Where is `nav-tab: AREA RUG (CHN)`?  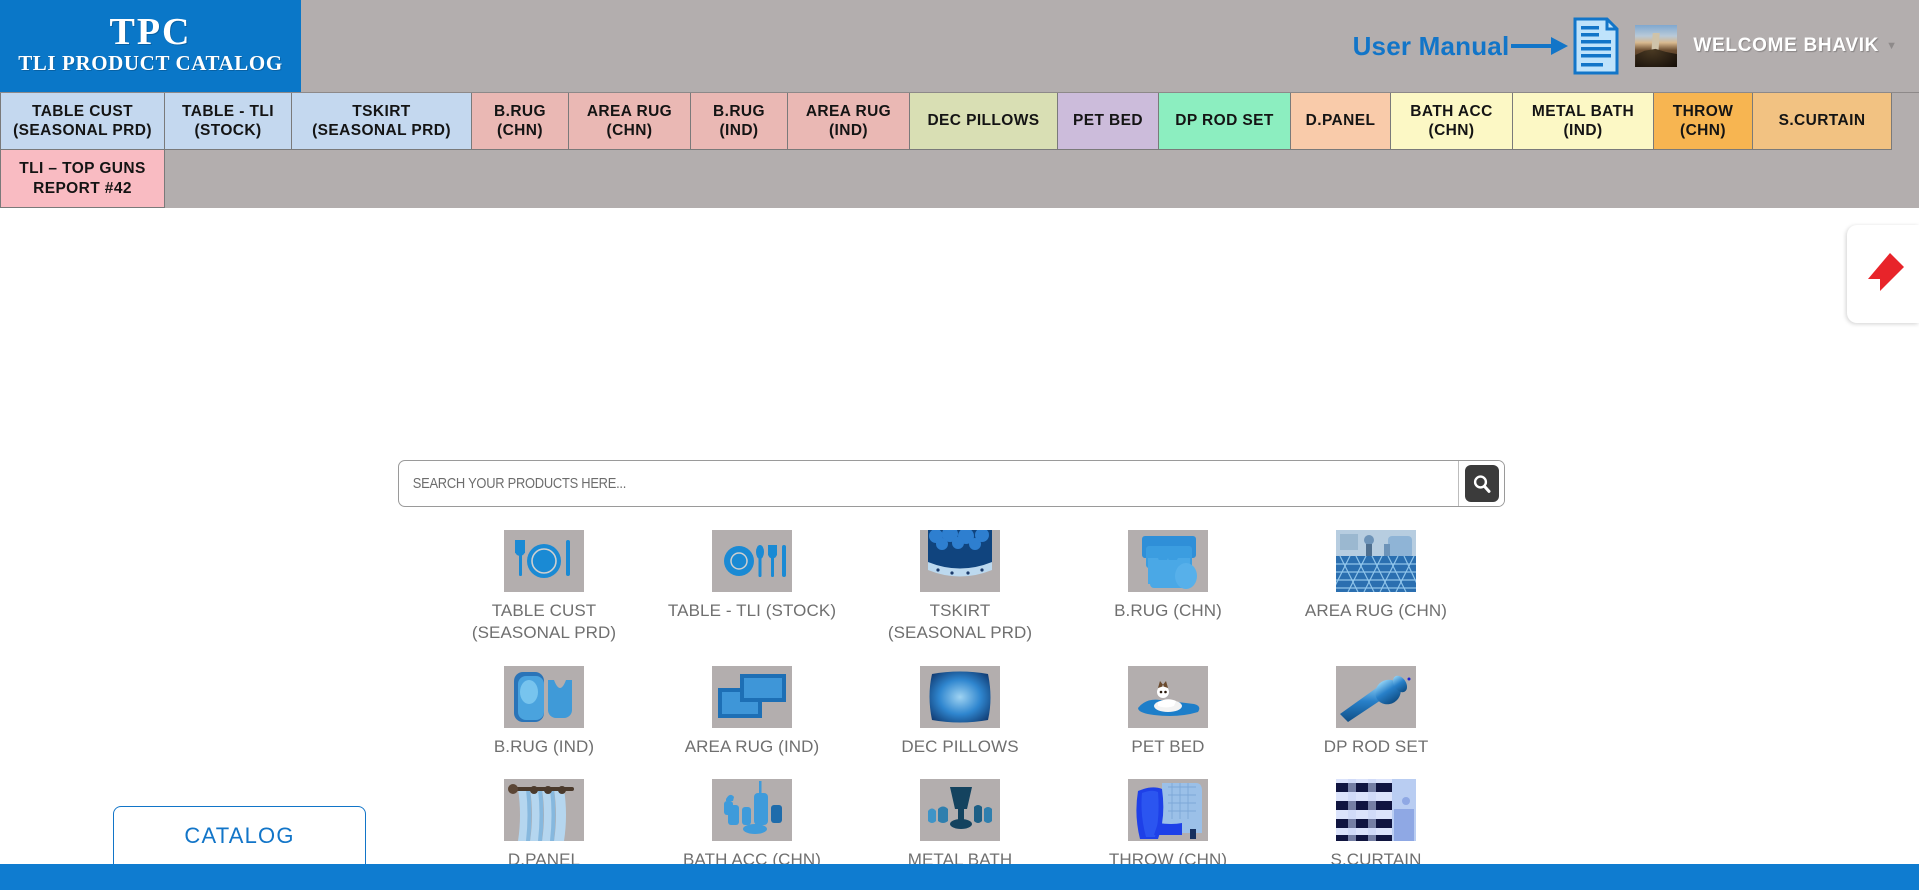
nav-tab: AREA RUG (CHN) is located at coordinates (630, 121).